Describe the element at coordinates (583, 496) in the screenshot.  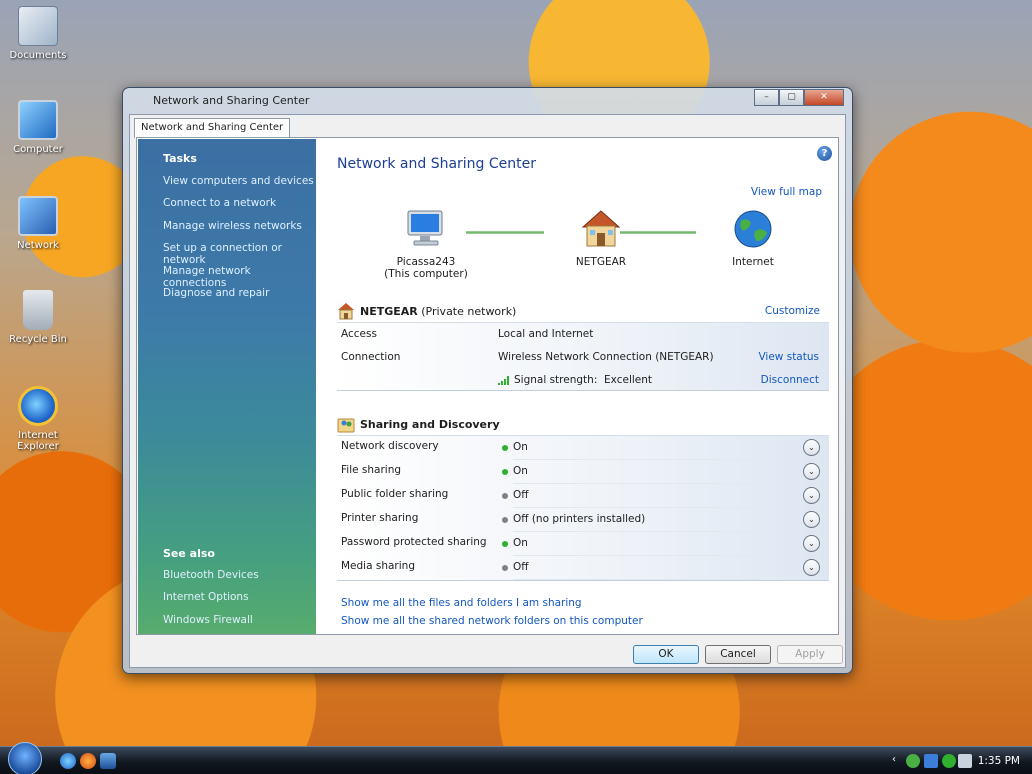
I see `sharing-row: Public folder sharing Off ⌄` at that location.